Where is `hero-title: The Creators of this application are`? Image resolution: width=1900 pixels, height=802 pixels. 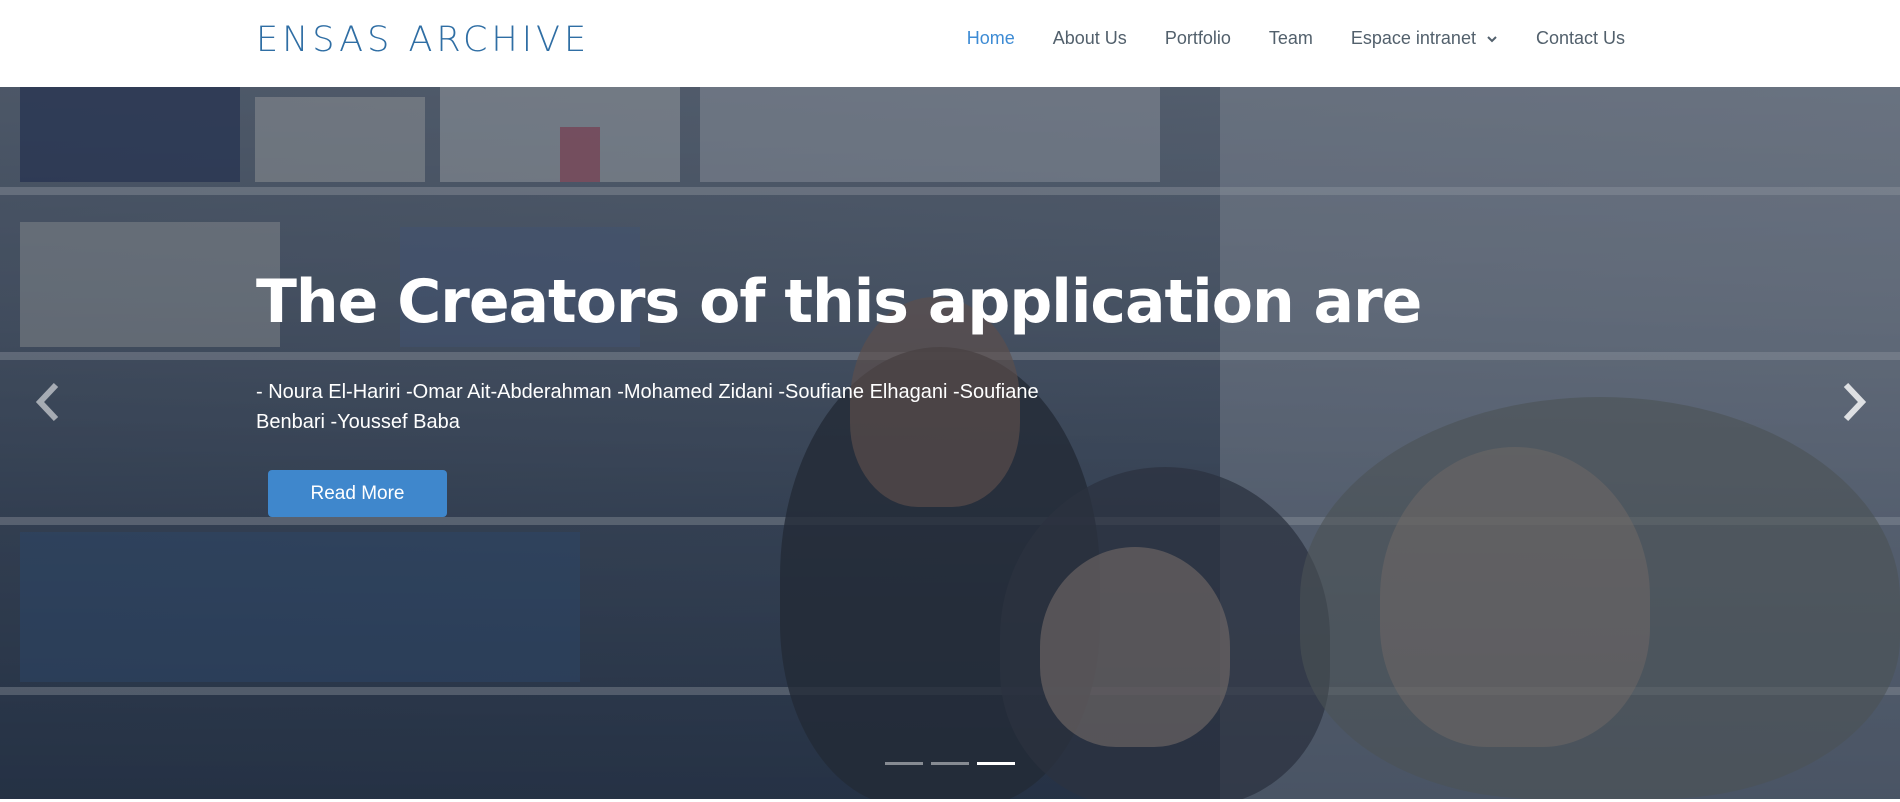 hero-title: The Creators of this application are is located at coordinates (839, 302).